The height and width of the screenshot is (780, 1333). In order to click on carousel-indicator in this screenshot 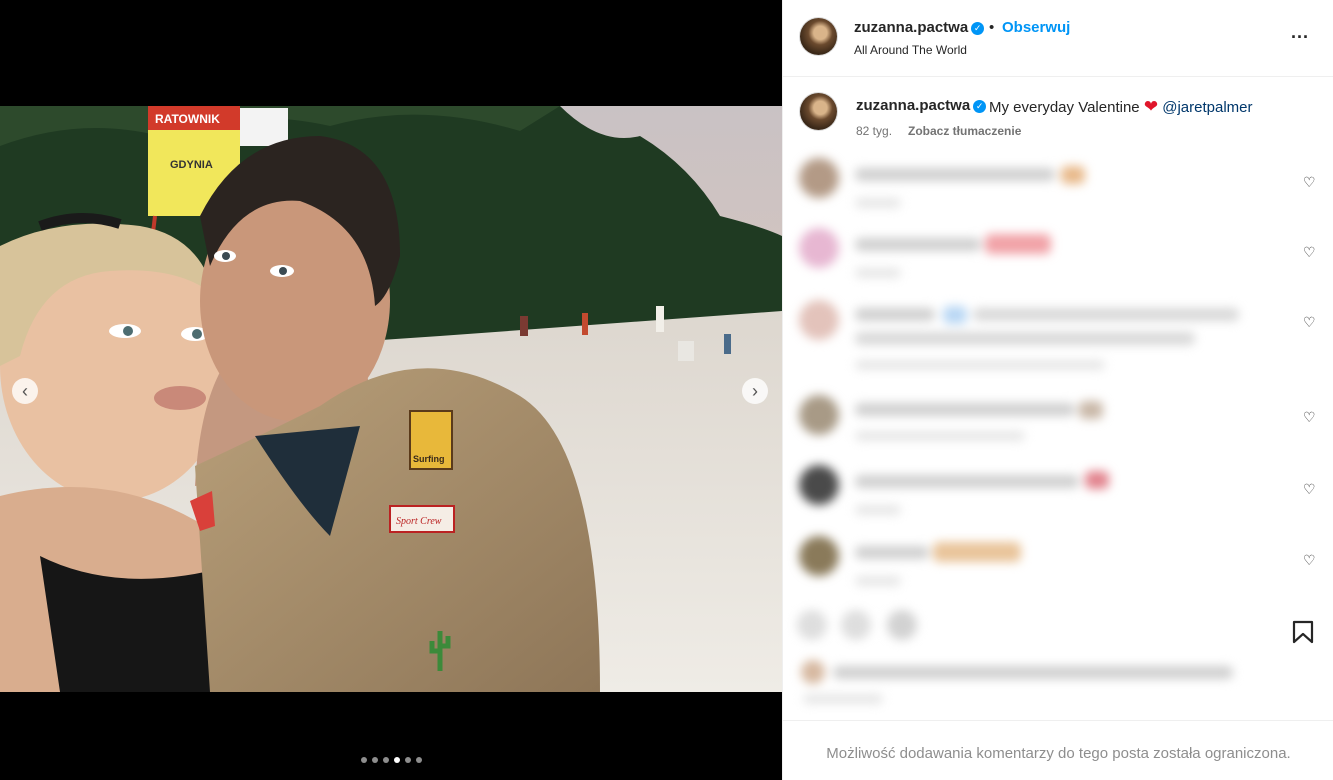, I will do `click(391, 760)`.